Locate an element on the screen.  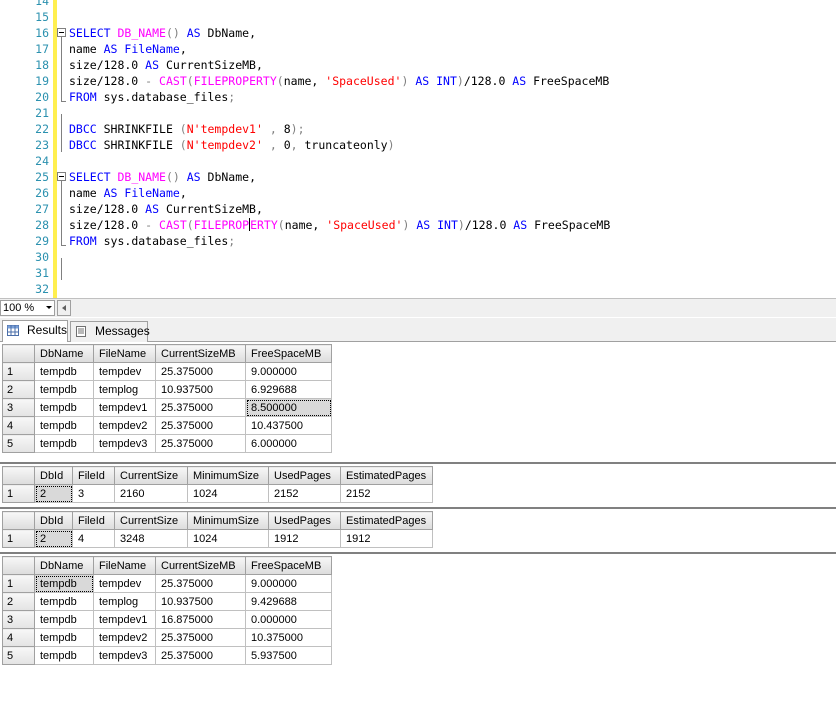
grid-cell: 0.000000 is located at coordinates (288, 619).